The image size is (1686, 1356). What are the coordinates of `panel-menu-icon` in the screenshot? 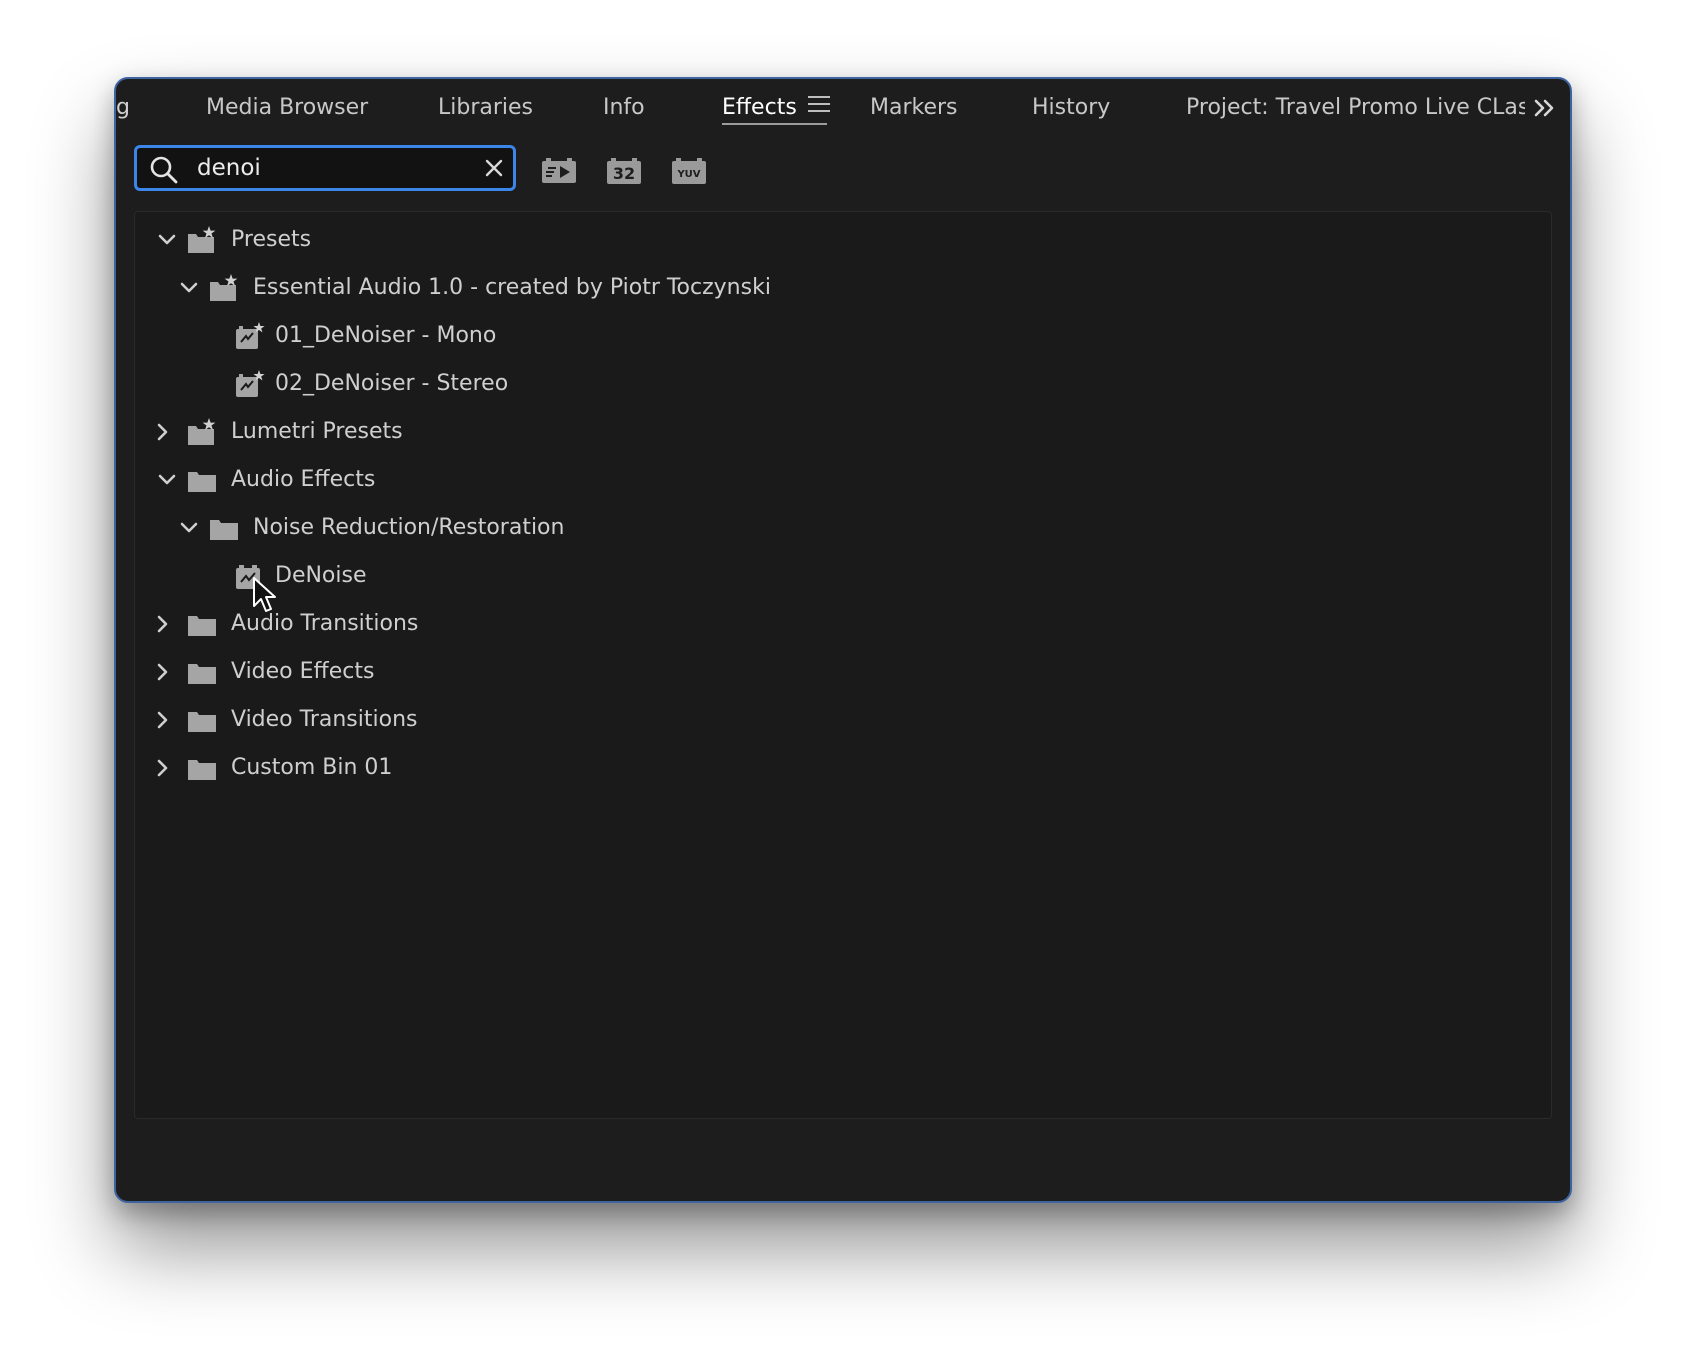 It's located at (819, 108).